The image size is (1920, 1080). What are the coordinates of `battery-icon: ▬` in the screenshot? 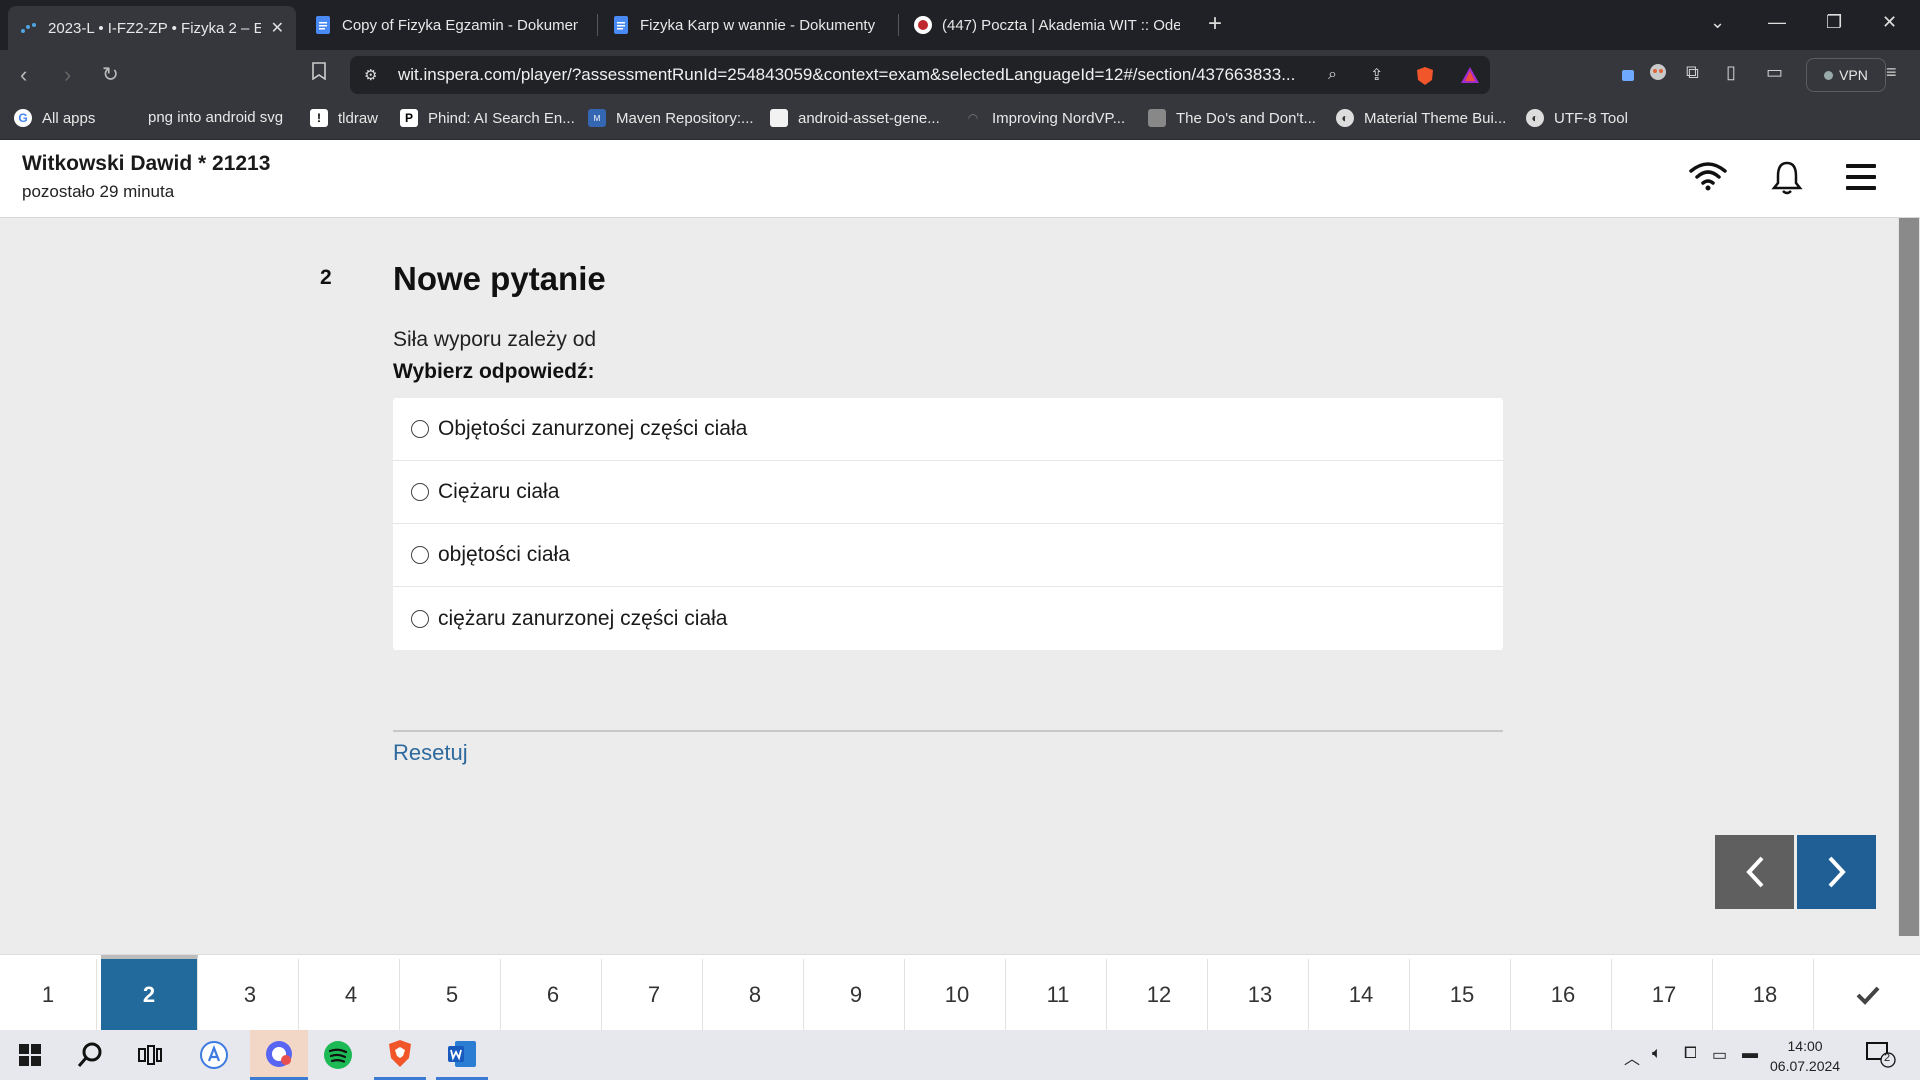 It's located at (1750, 1054).